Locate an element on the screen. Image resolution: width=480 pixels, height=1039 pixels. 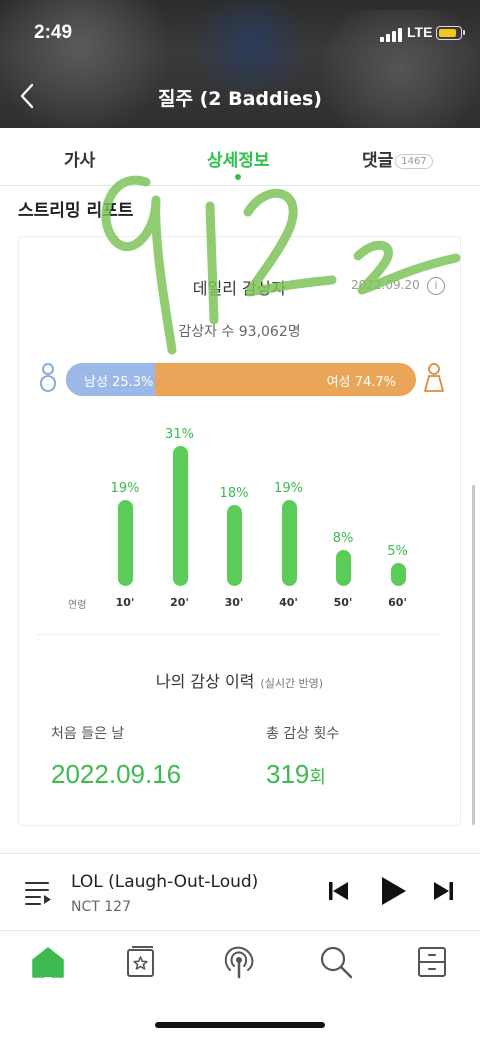
age-bar-value: 8% is located at coordinates (343, 538).